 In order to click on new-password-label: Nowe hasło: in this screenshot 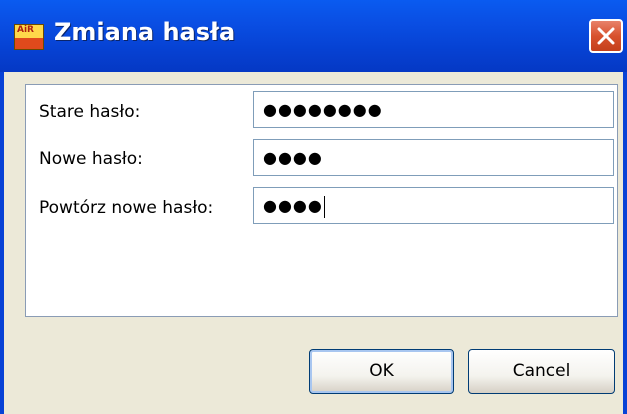, I will do `click(91, 159)`.